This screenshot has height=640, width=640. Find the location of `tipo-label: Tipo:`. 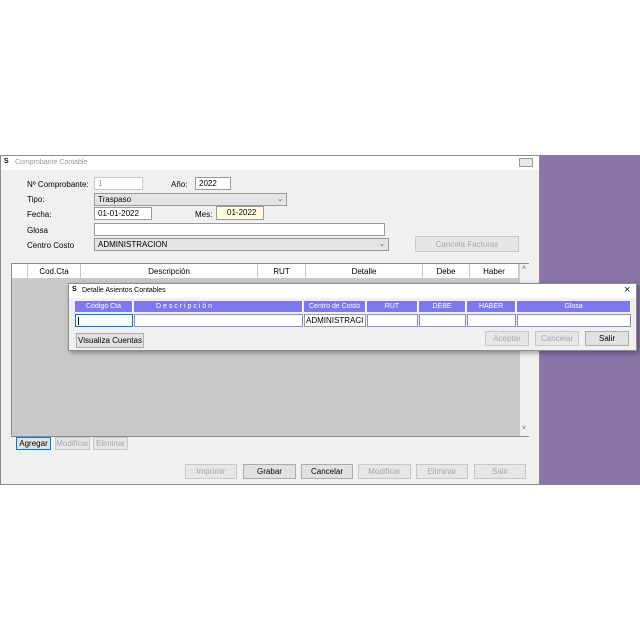

tipo-label: Tipo: is located at coordinates (36, 199).